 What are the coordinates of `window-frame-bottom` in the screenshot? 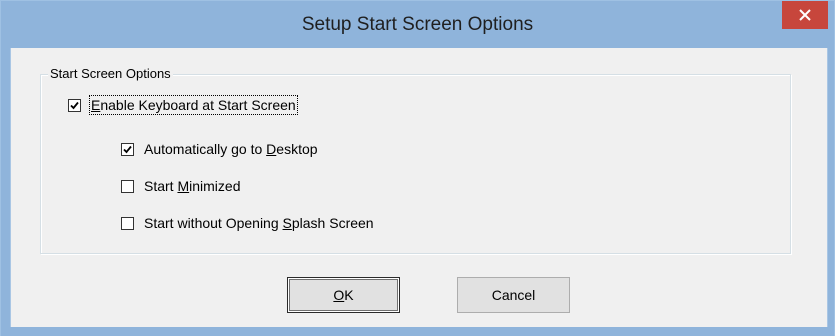 It's located at (417, 331).